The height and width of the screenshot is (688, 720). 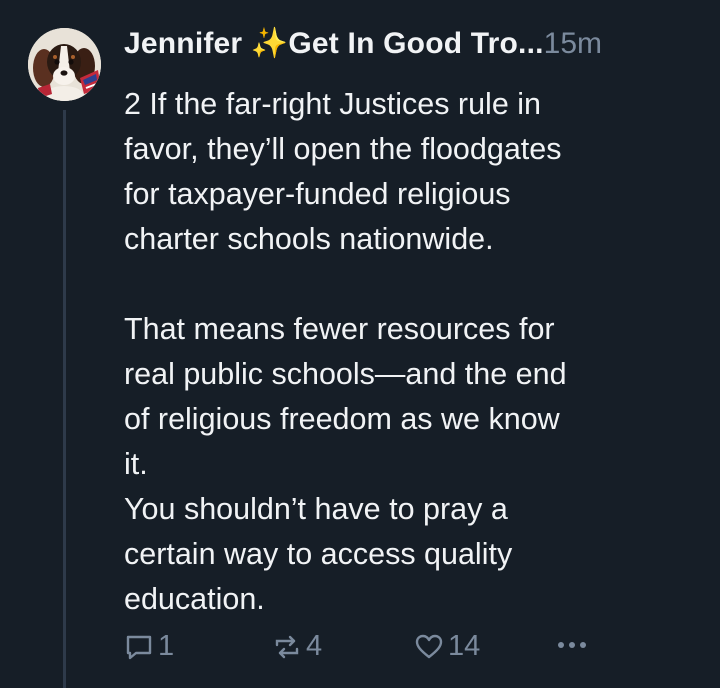 I want to click on post-header: Jennifer ✨Get In Good Tro... 15m, so click(x=409, y=48).